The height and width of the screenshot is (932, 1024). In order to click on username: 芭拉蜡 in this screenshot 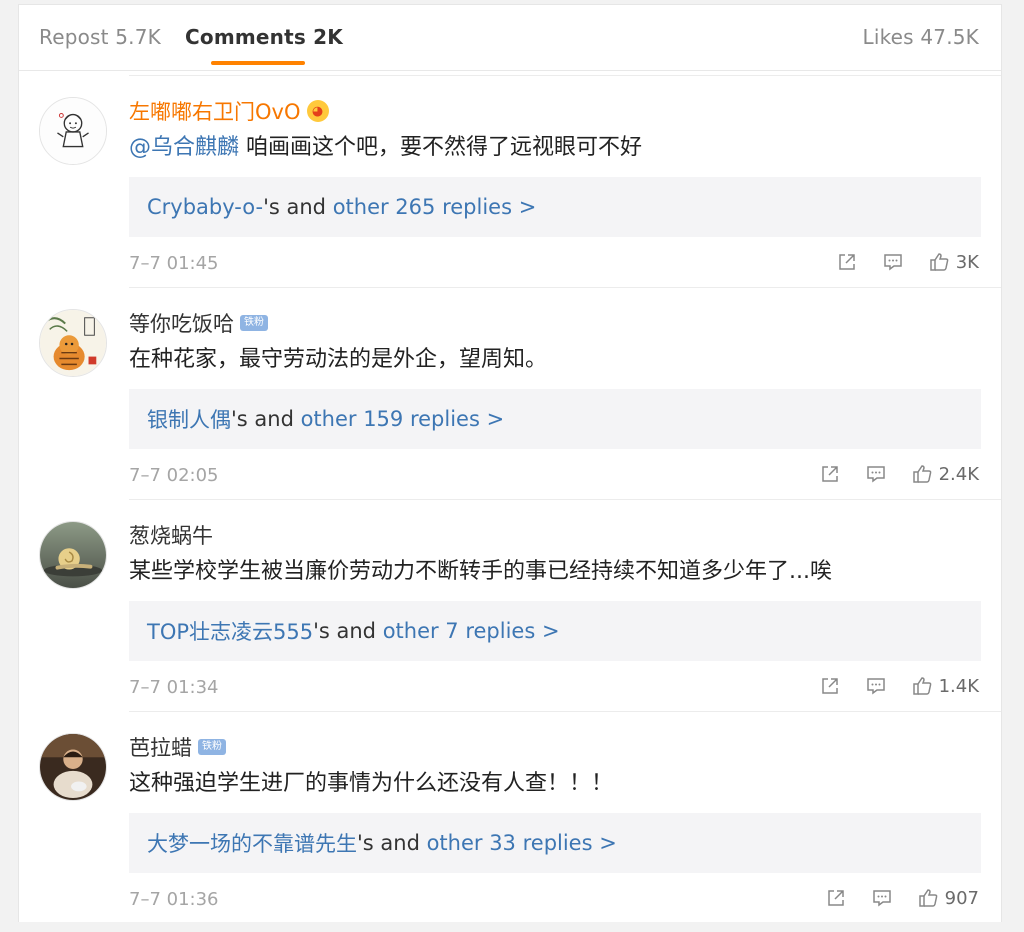, I will do `click(160, 747)`.